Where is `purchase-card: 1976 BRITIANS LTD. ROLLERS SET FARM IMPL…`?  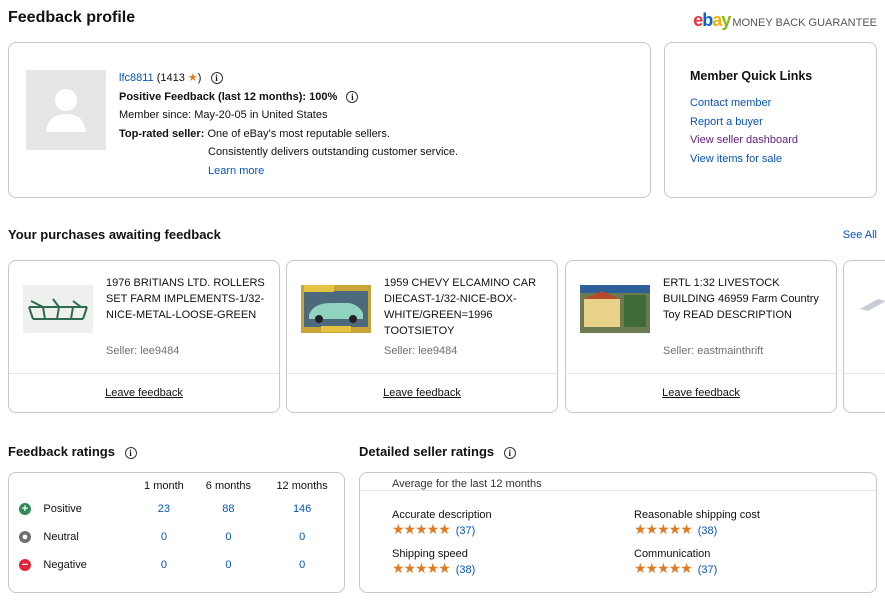 purchase-card: 1976 BRITIANS LTD. ROLLERS SET FARM IMPL… is located at coordinates (144, 336).